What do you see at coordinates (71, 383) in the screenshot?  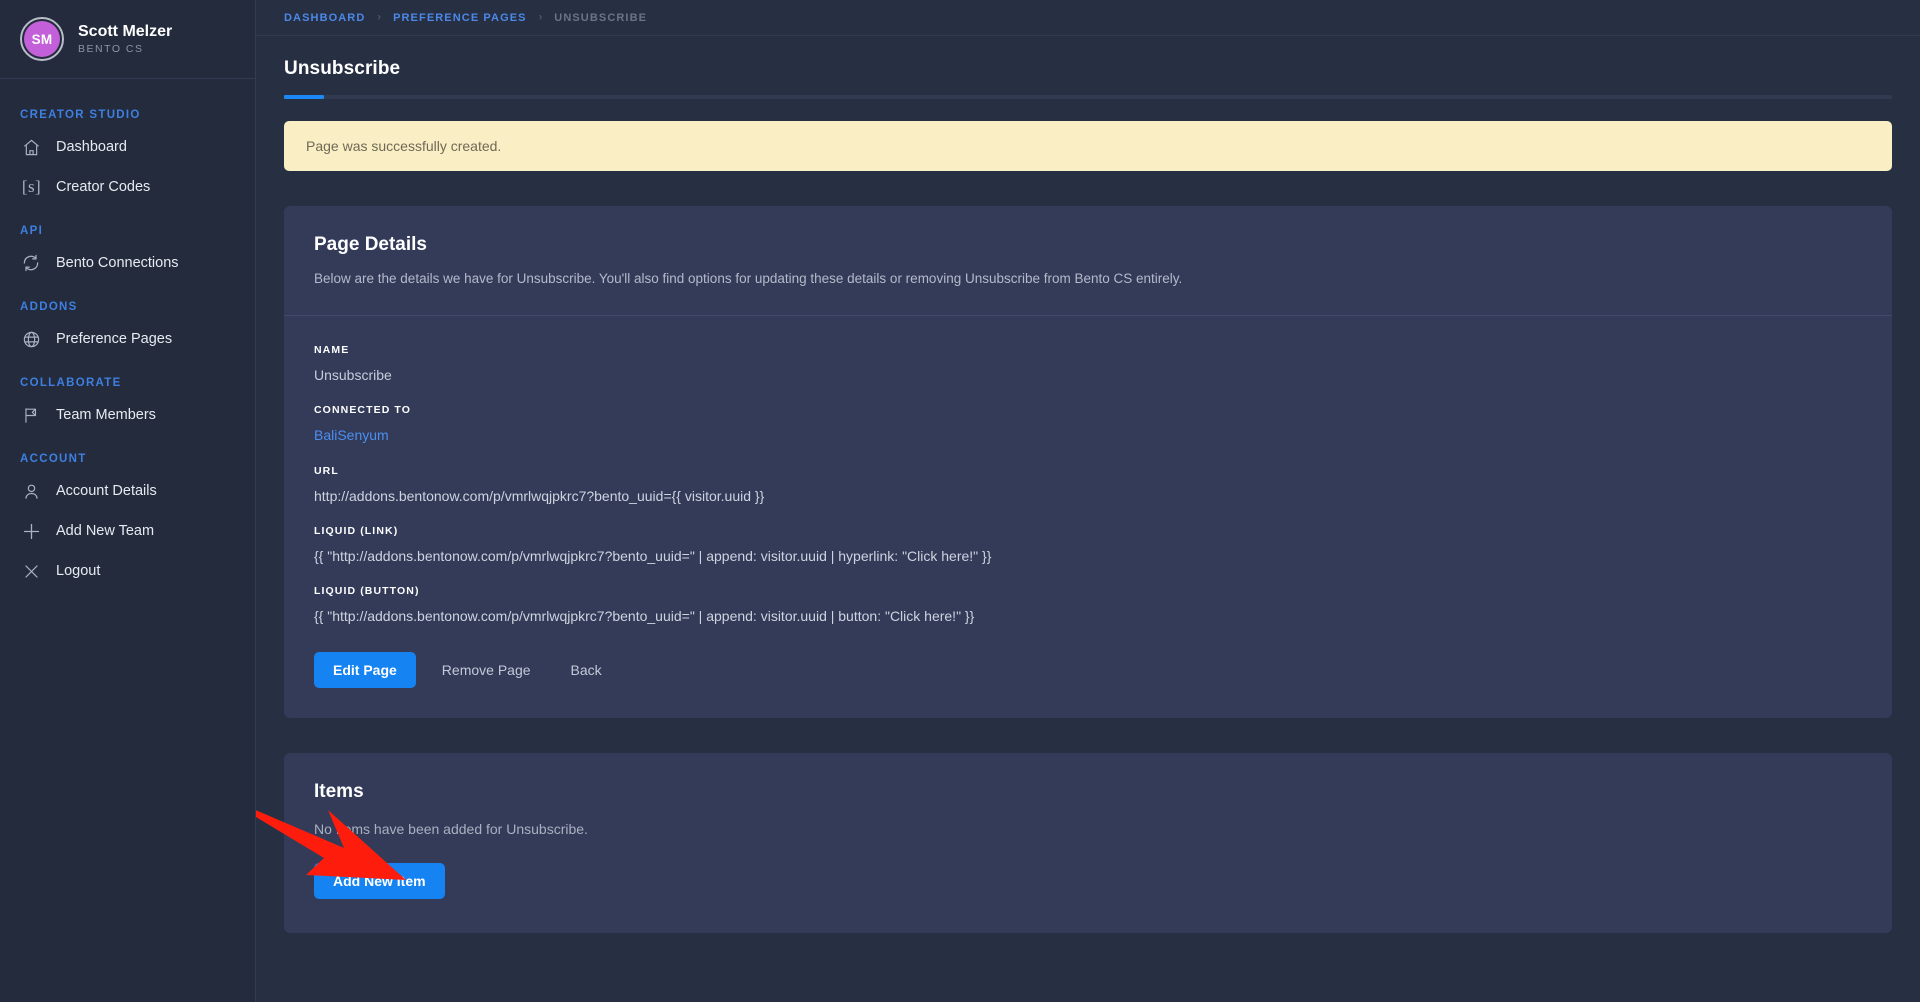 I see `nav-section-collaborate: COLLABORATE` at bounding box center [71, 383].